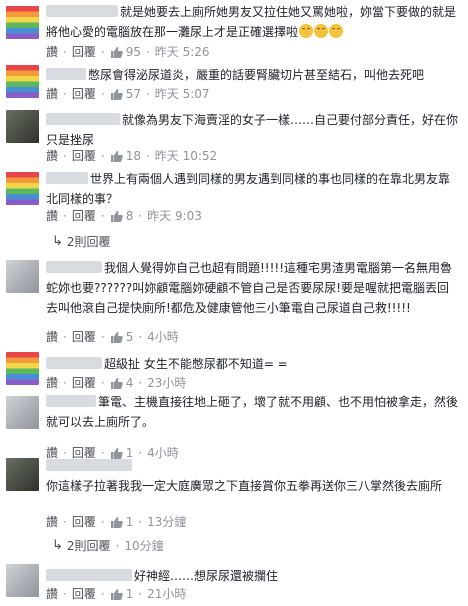 The image size is (468, 606). I want to click on view-replies-link: ↳ 2則回覆, so click(81, 242).